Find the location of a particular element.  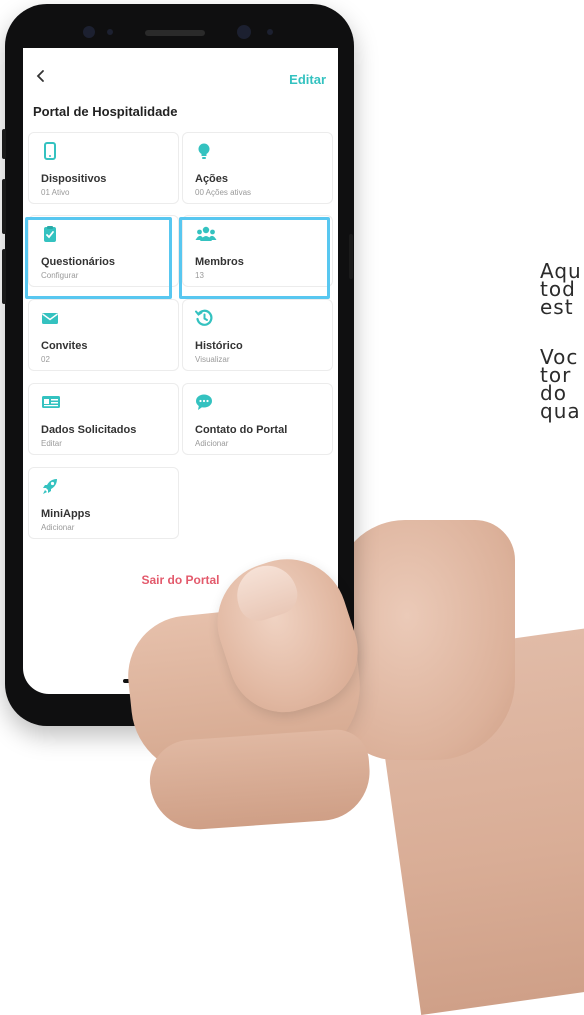

side-paragraph-1: Aqu tod est is located at coordinates (562, 290).